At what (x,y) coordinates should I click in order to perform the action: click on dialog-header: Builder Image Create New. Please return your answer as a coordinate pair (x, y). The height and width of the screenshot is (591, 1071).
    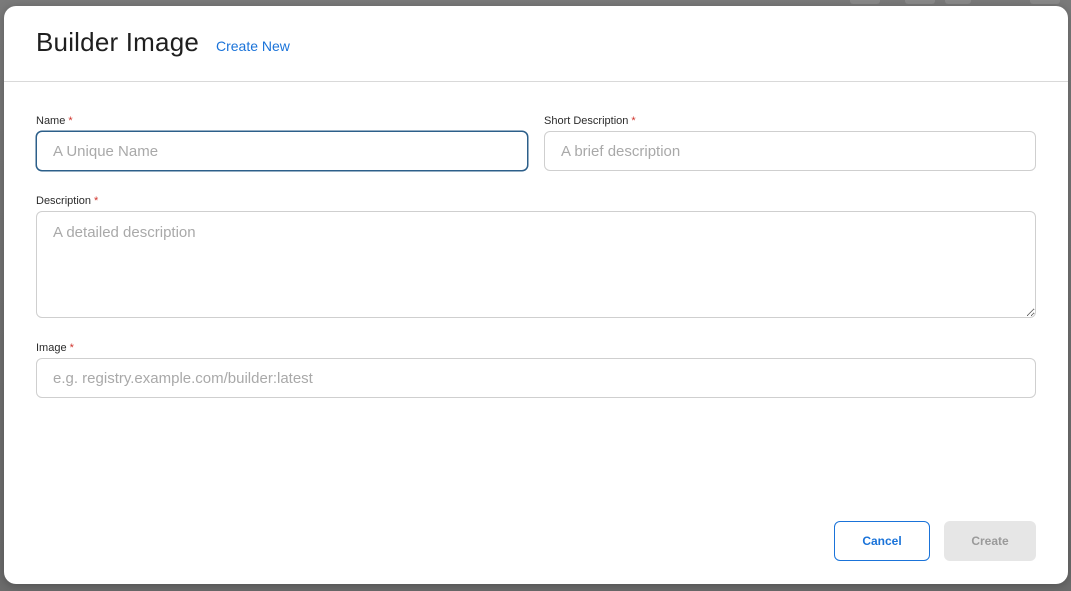
    Looking at the image, I should click on (536, 44).